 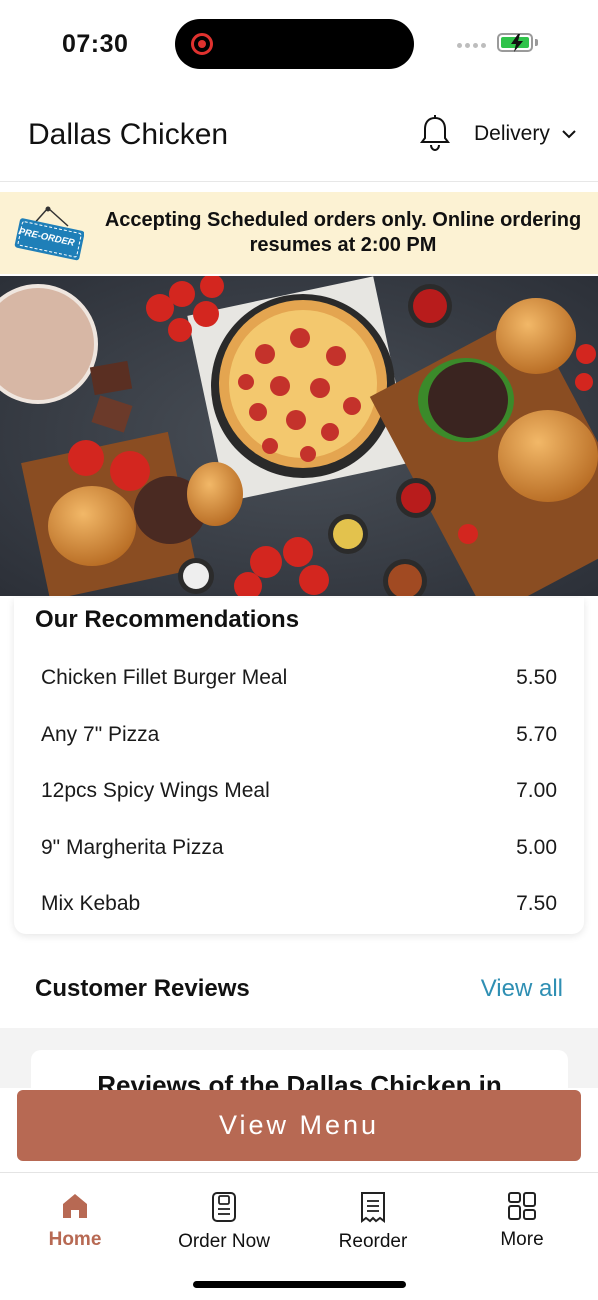 What do you see at coordinates (299, 1284) in the screenshot?
I see `home-indicator` at bounding box center [299, 1284].